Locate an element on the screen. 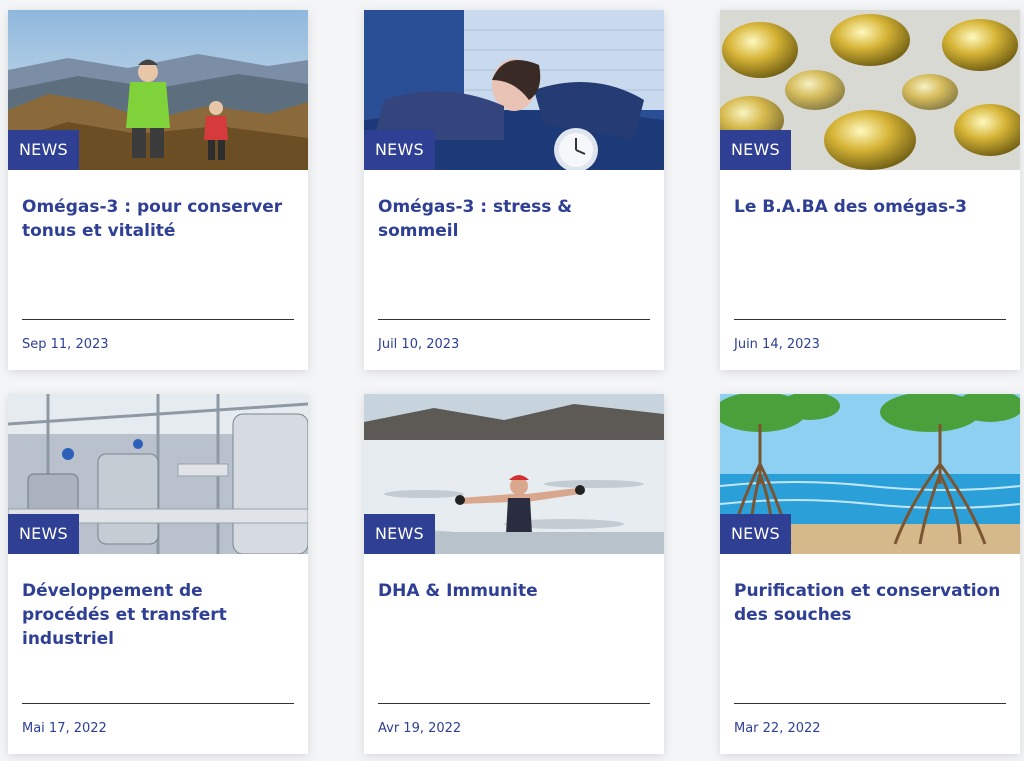 This screenshot has width=1024, height=761. card-title: Purification et conservation des souches is located at coordinates (870, 603).